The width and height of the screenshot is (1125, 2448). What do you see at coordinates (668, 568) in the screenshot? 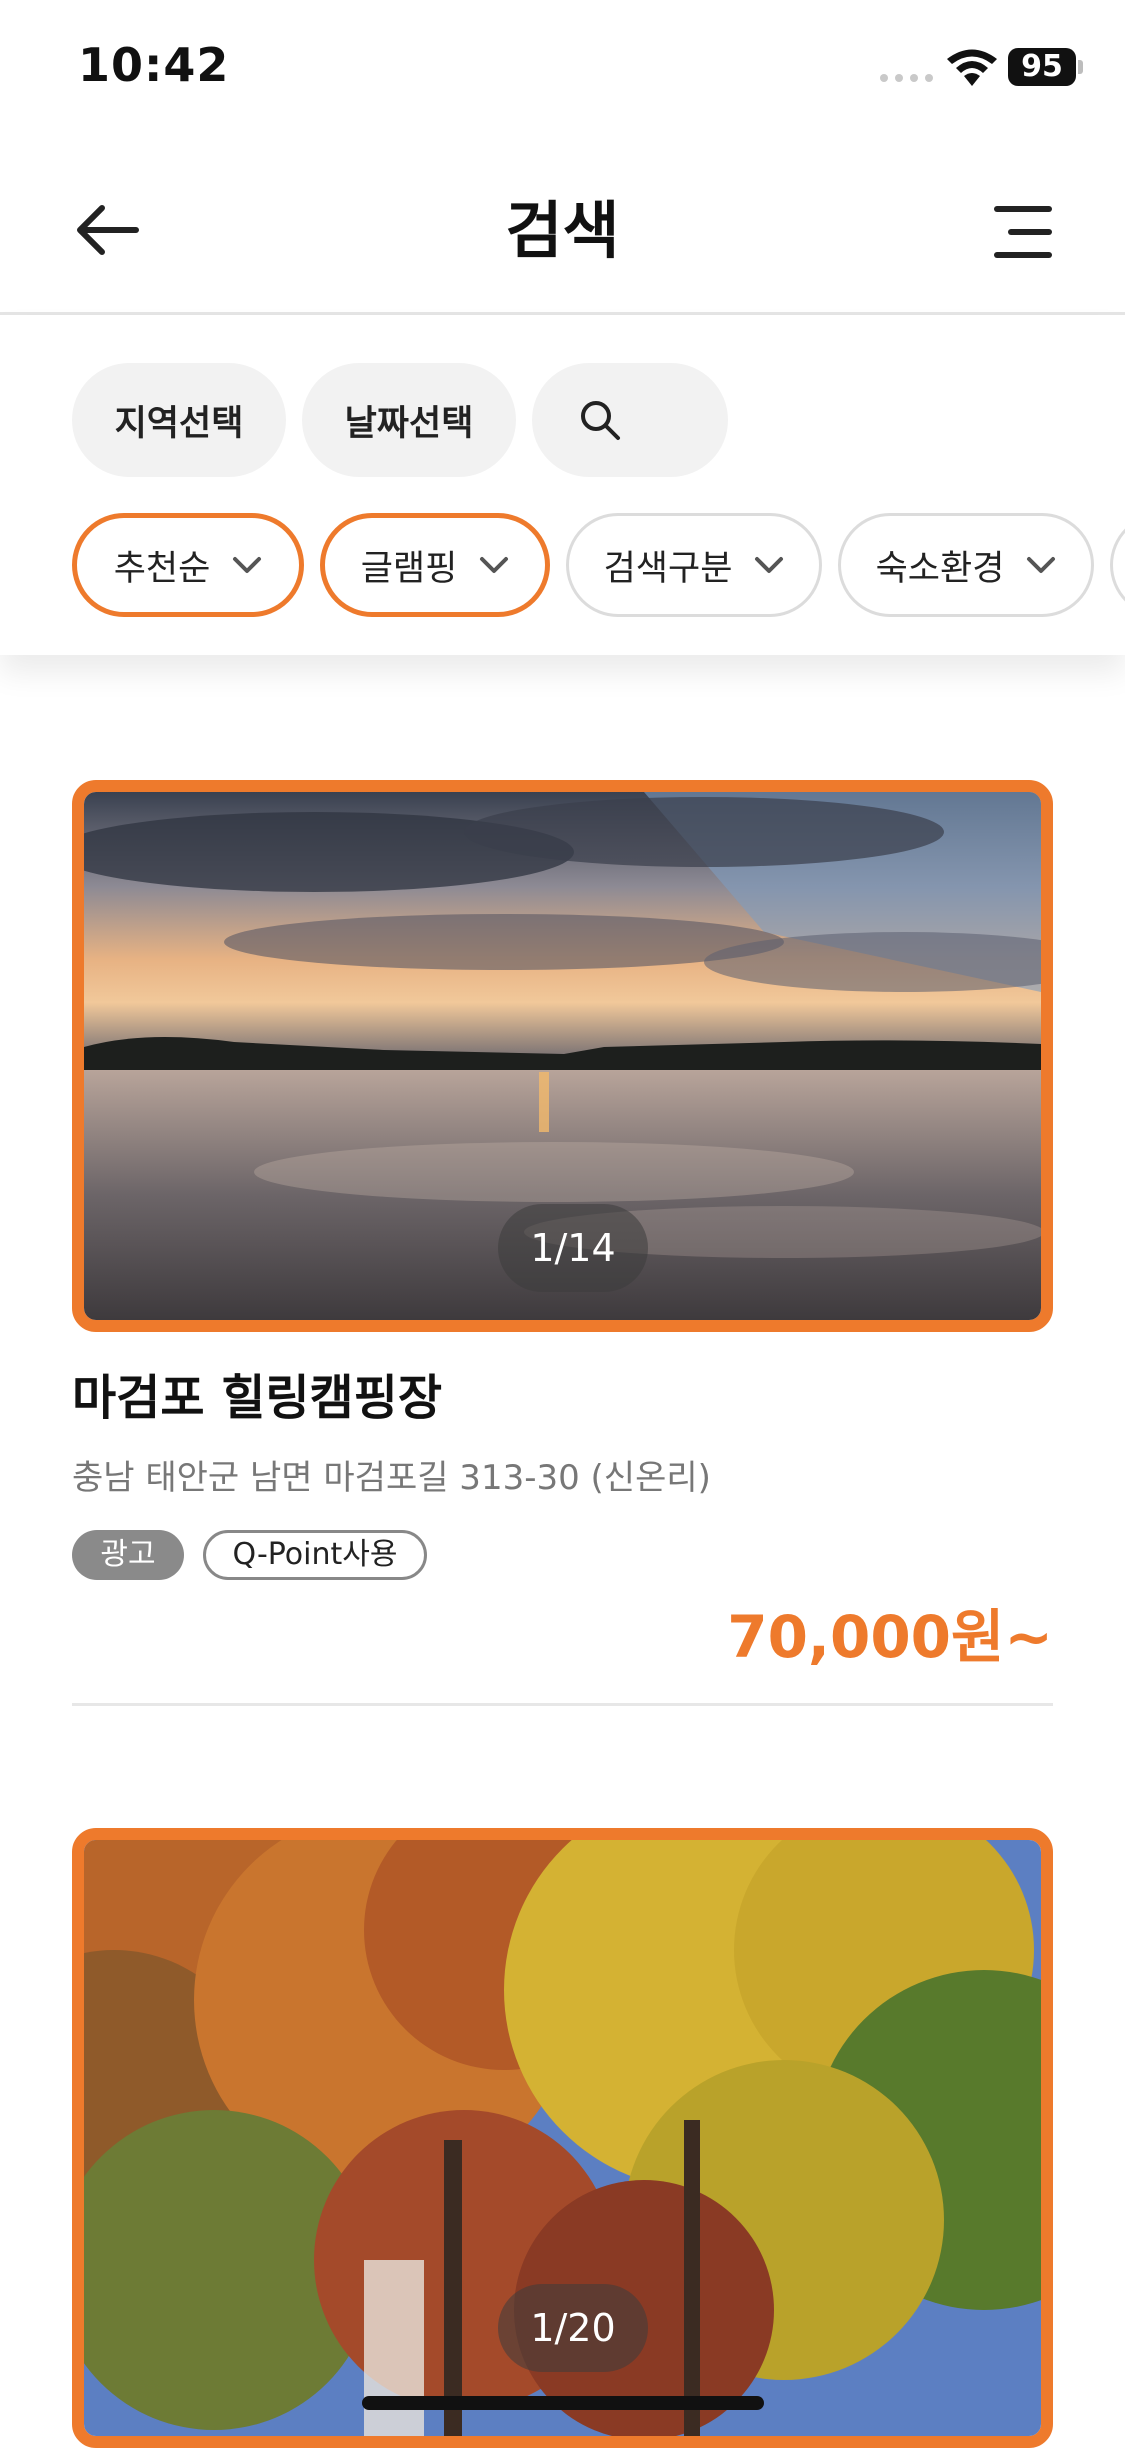
I see `search-type-label: 검색구분` at bounding box center [668, 568].